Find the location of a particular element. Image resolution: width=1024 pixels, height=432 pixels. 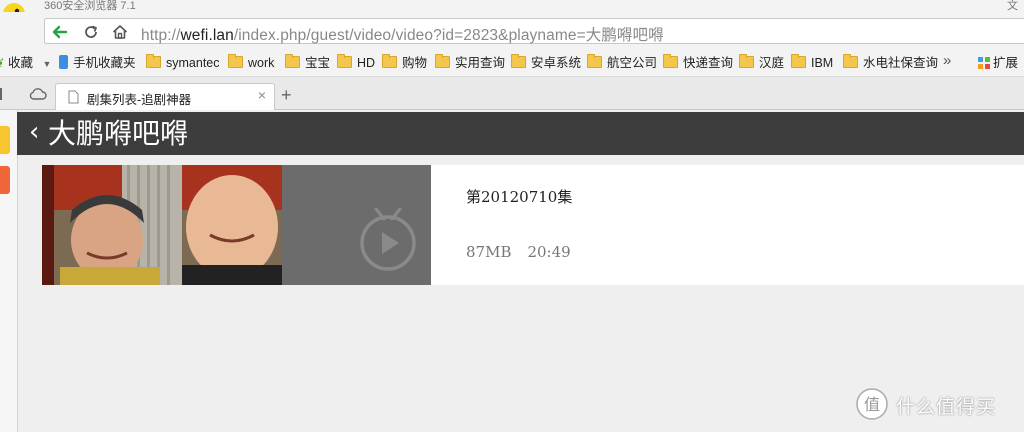

extensions-icon is located at coordinates (984, 63).